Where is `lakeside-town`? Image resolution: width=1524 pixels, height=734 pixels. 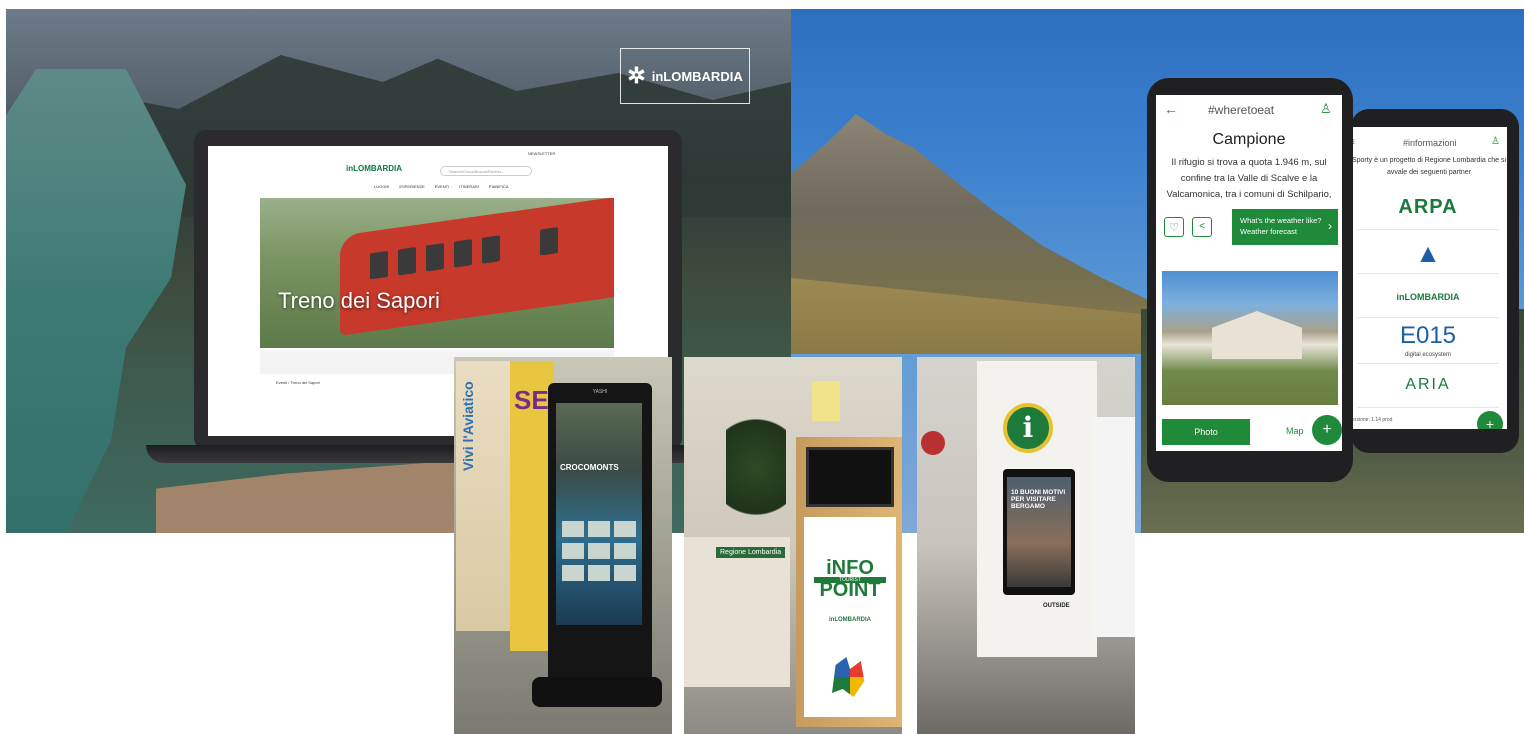 lakeside-town is located at coordinates (316, 496).